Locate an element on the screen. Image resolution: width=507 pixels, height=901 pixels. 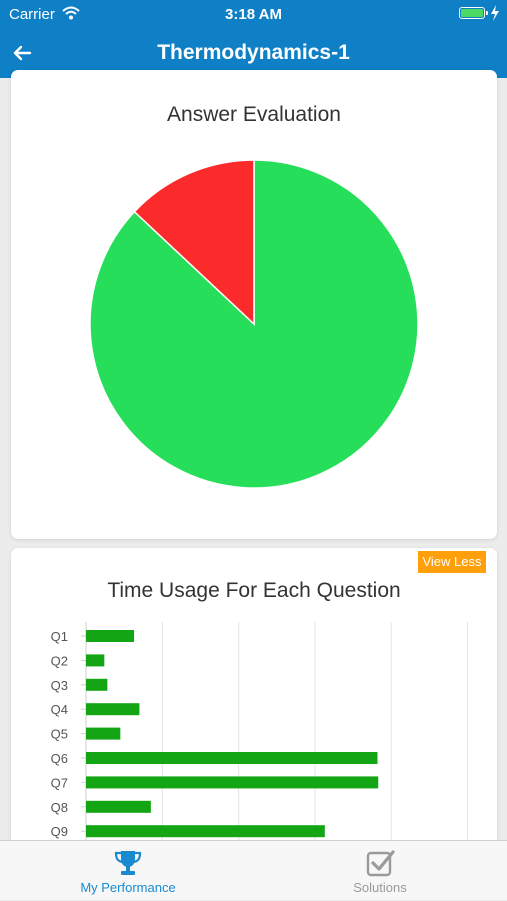
y-tick-label: Q6 is located at coordinates (59, 758).